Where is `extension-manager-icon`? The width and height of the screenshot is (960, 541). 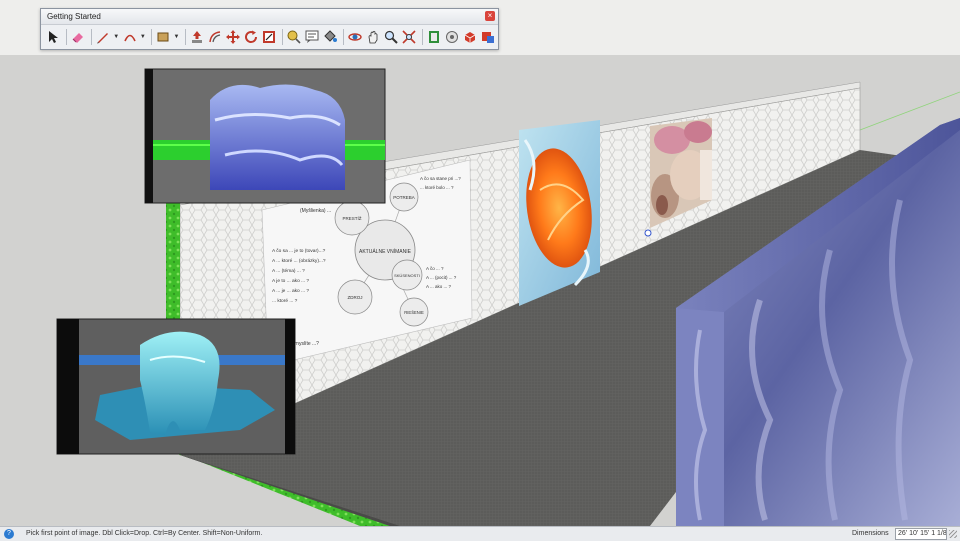
extension-manager-icon is located at coordinates (488, 37).